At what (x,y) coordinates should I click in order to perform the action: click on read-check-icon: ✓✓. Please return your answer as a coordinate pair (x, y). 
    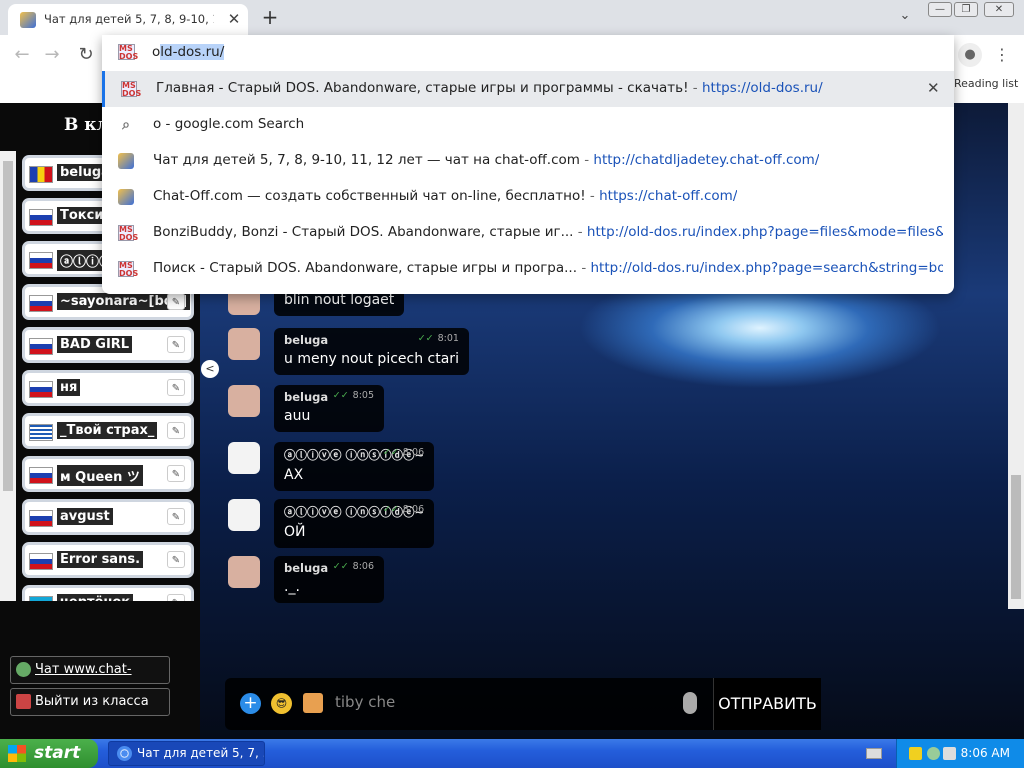
    Looking at the image, I should click on (340, 566).